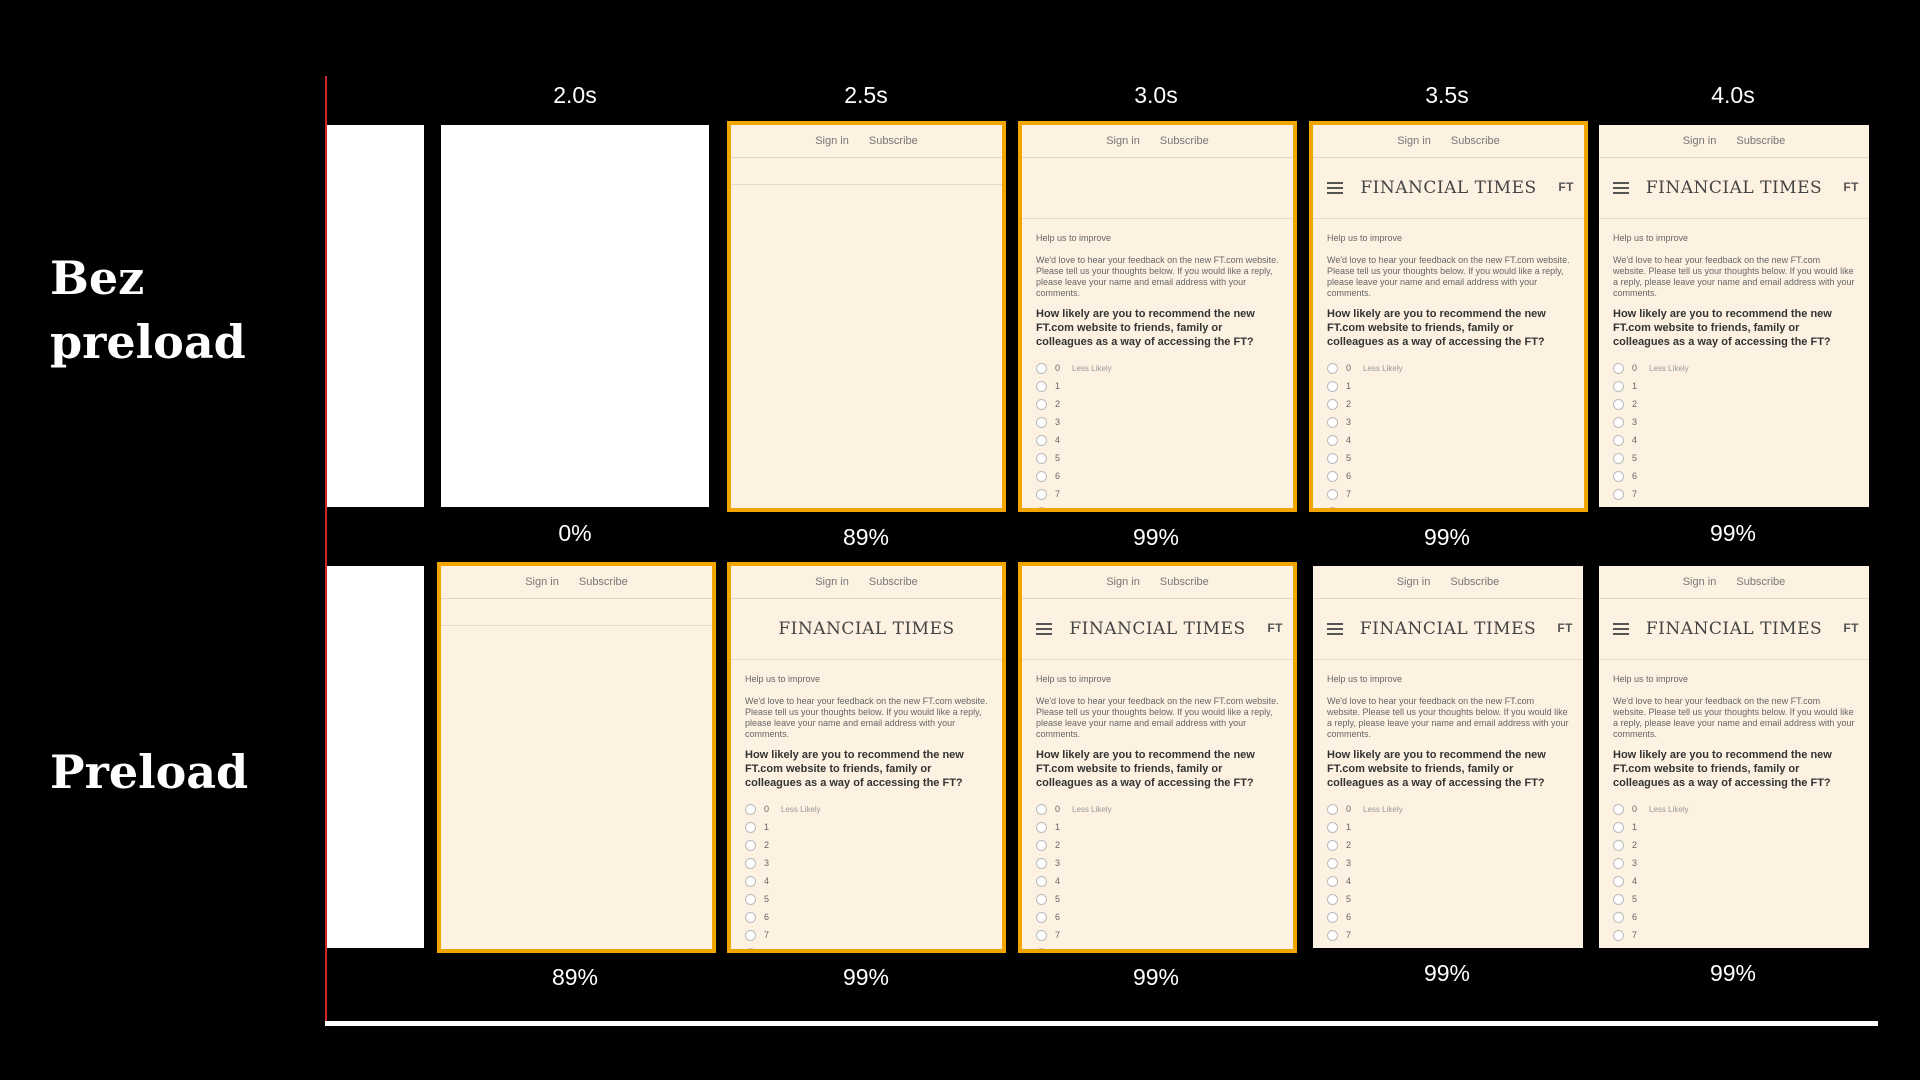 The width and height of the screenshot is (1920, 1080). Describe the element at coordinates (1157, 368) in the screenshot. I see `survey-option: 0 Less Likely` at that location.